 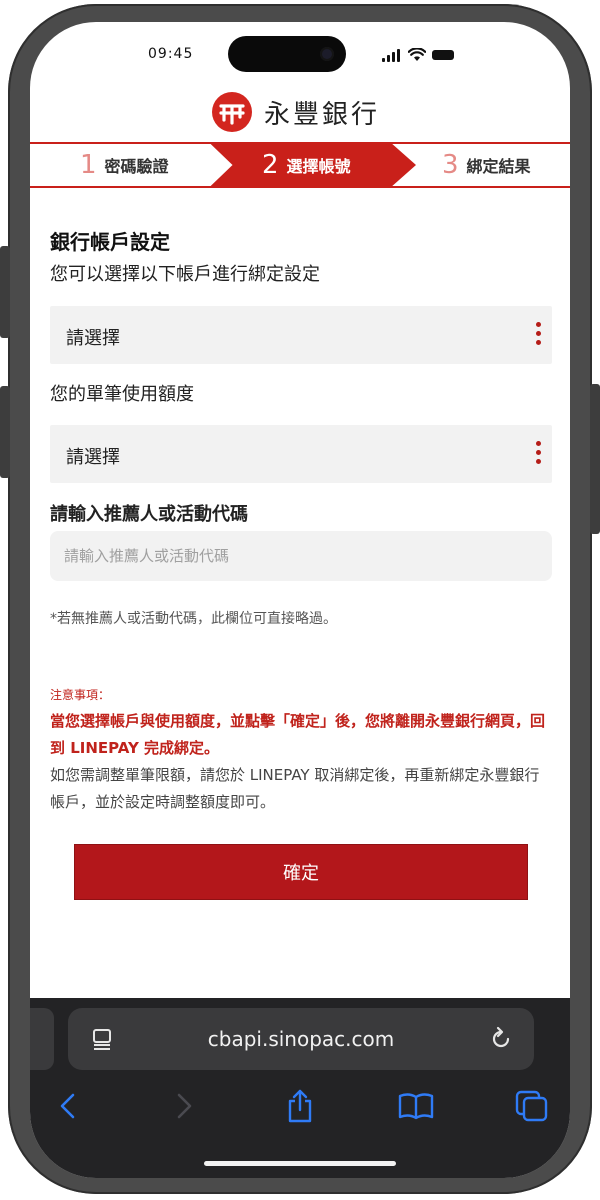 What do you see at coordinates (301, 454) in the screenshot?
I see `limit-select: 請選擇` at bounding box center [301, 454].